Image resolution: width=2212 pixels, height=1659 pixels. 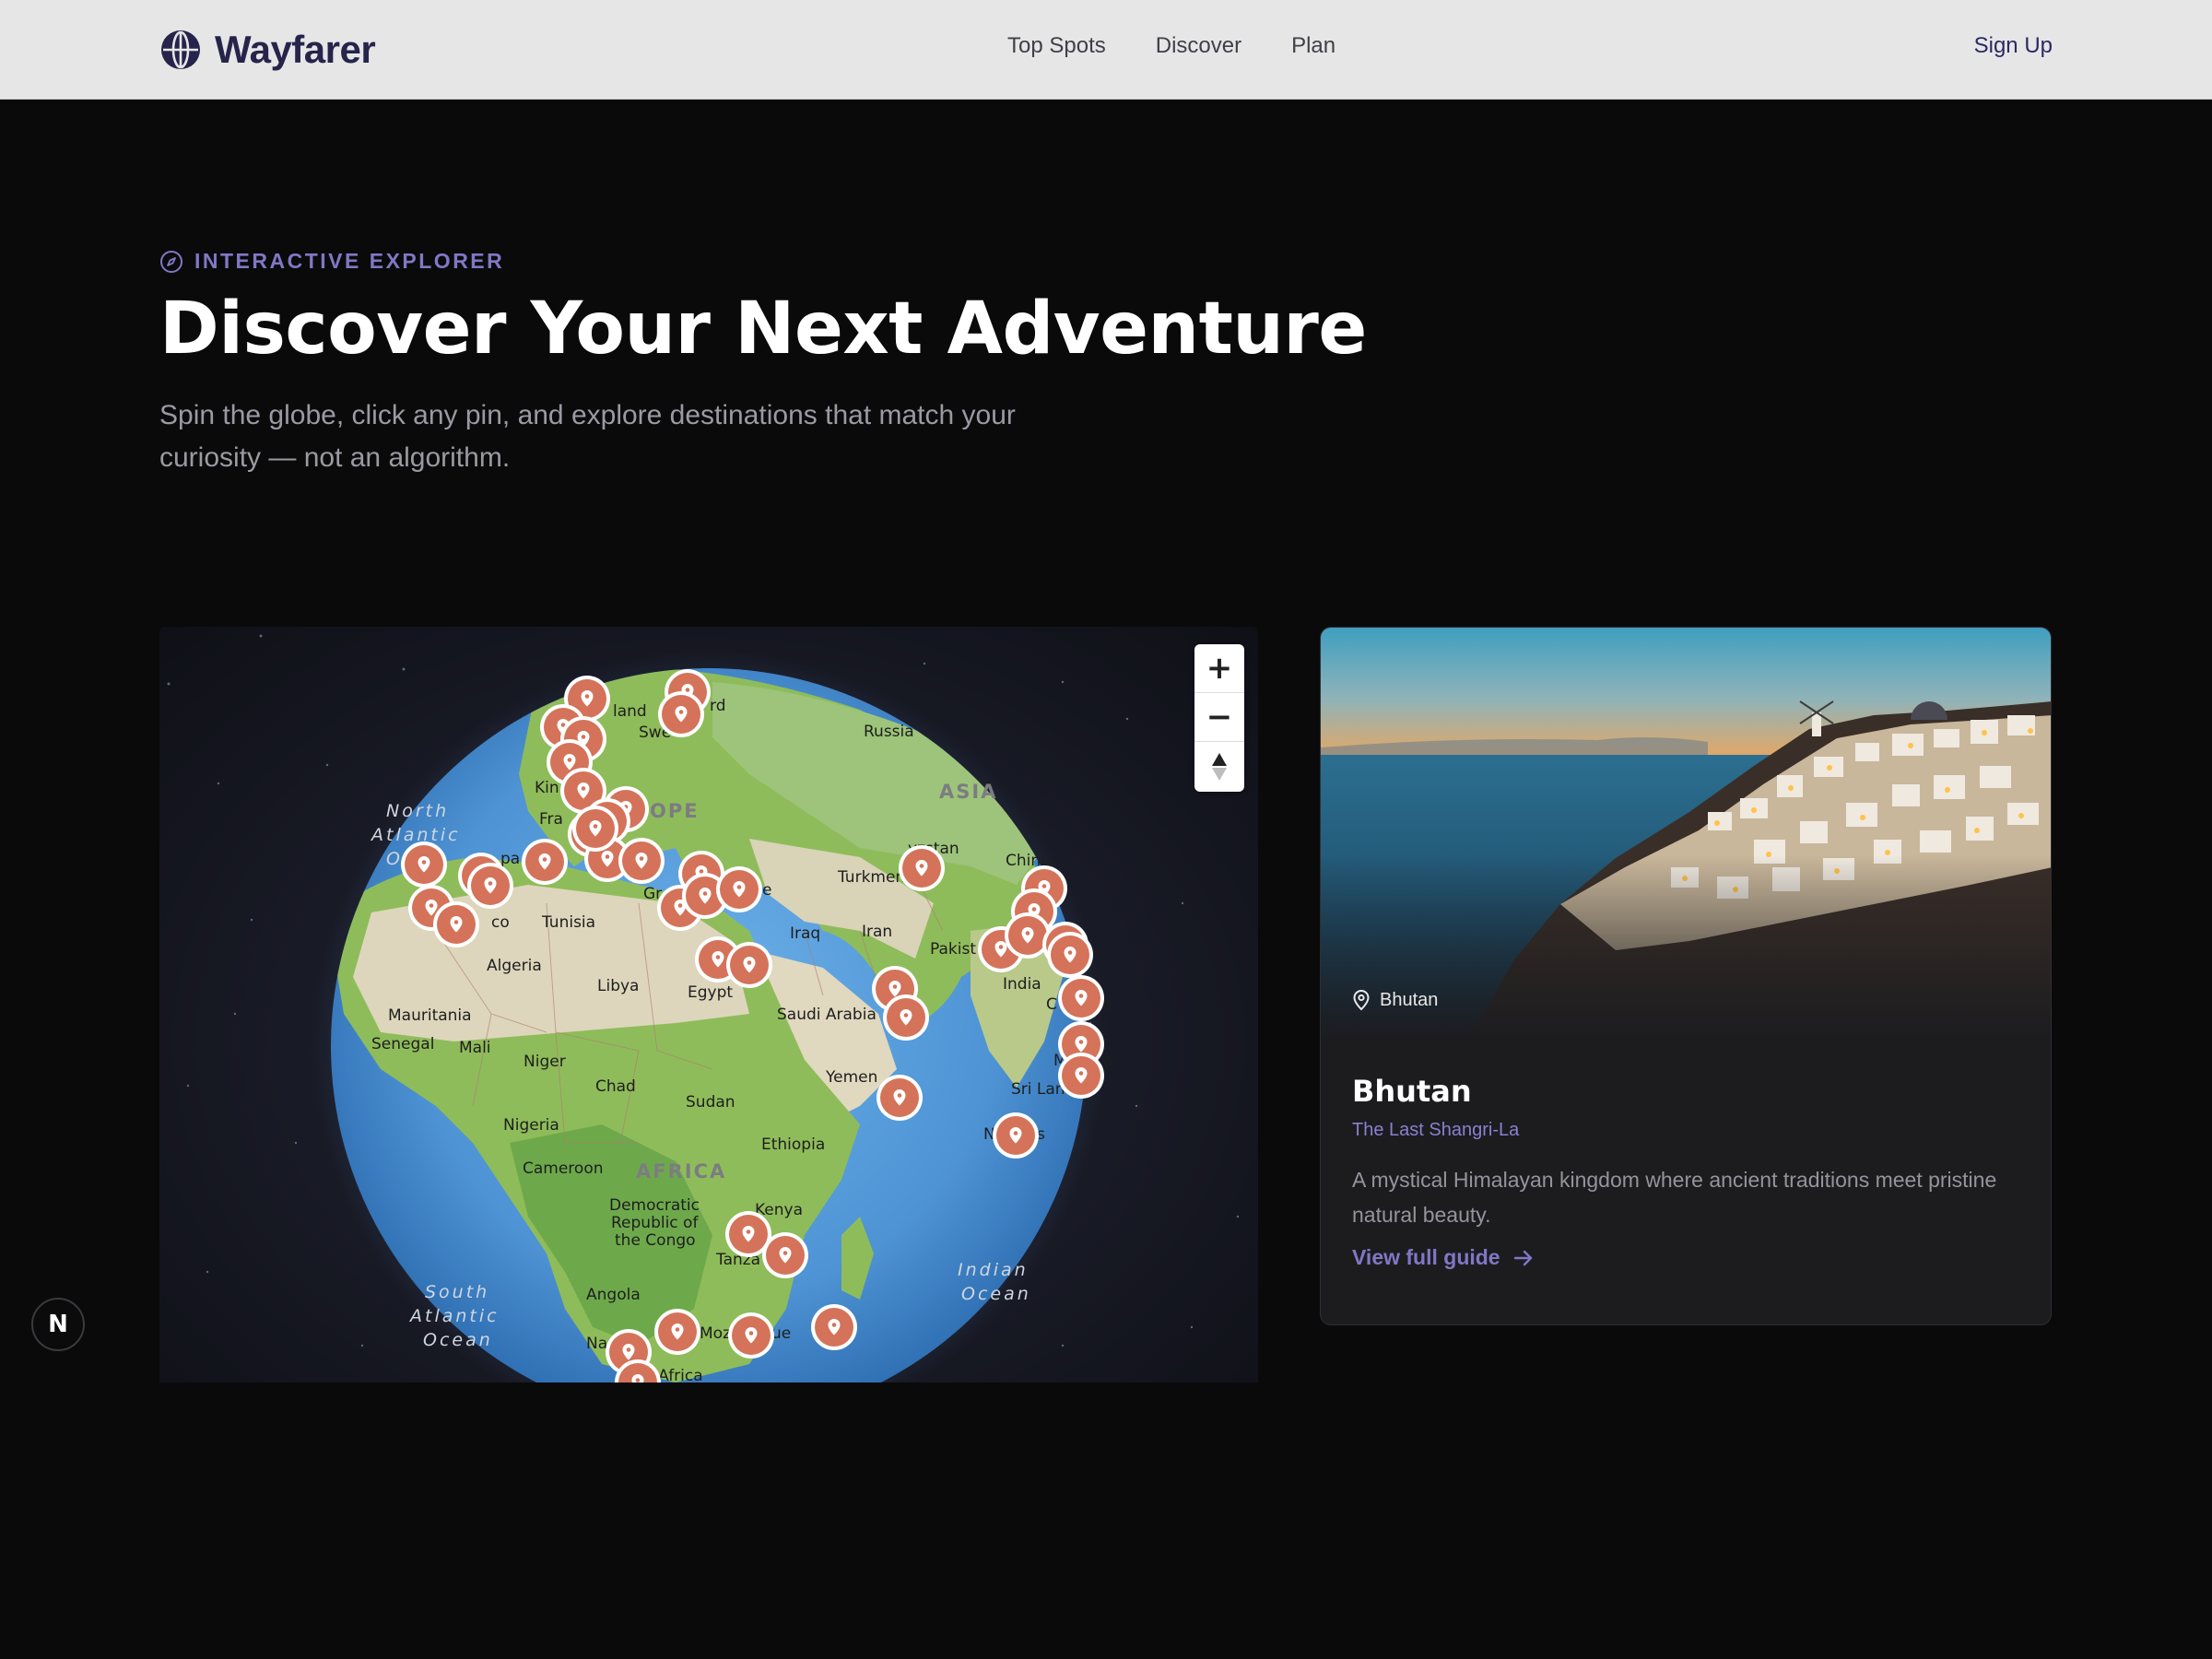 I want to click on hero-eyebrow: INTERACTIVE EXPLORER, so click(x=331, y=261).